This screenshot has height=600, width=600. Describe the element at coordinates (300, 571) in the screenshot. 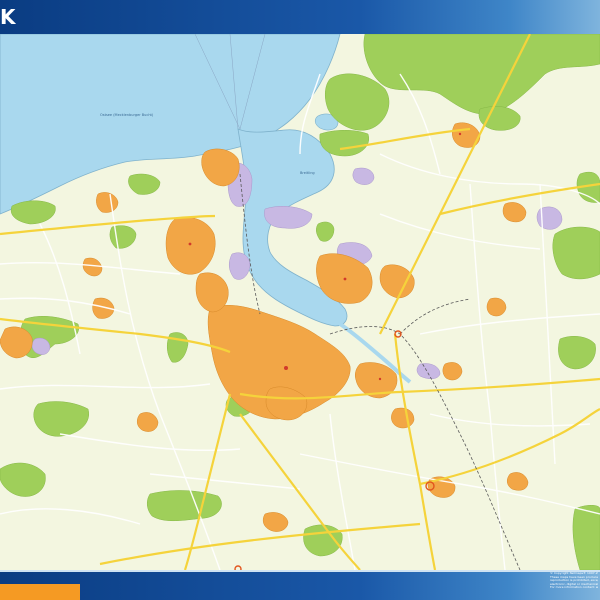

I see `footer-highlight` at that location.